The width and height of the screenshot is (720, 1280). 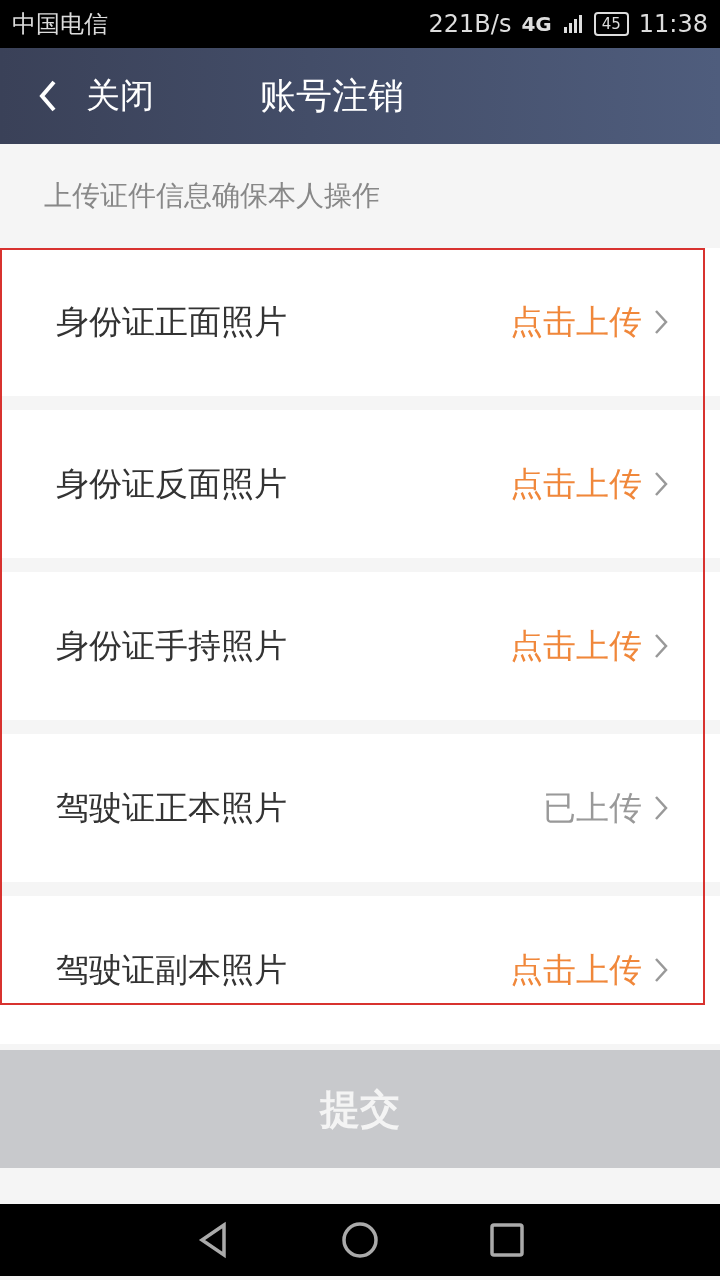 What do you see at coordinates (611, 24) in the screenshot?
I see `battery-level: 45` at bounding box center [611, 24].